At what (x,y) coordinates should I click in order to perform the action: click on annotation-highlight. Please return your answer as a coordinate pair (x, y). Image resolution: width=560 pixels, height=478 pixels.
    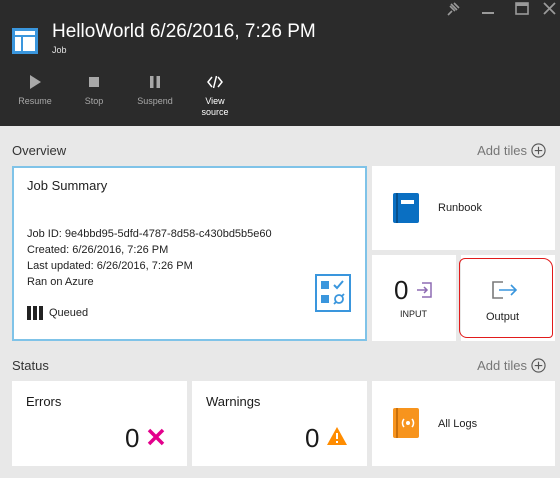
    Looking at the image, I should click on (506, 298).